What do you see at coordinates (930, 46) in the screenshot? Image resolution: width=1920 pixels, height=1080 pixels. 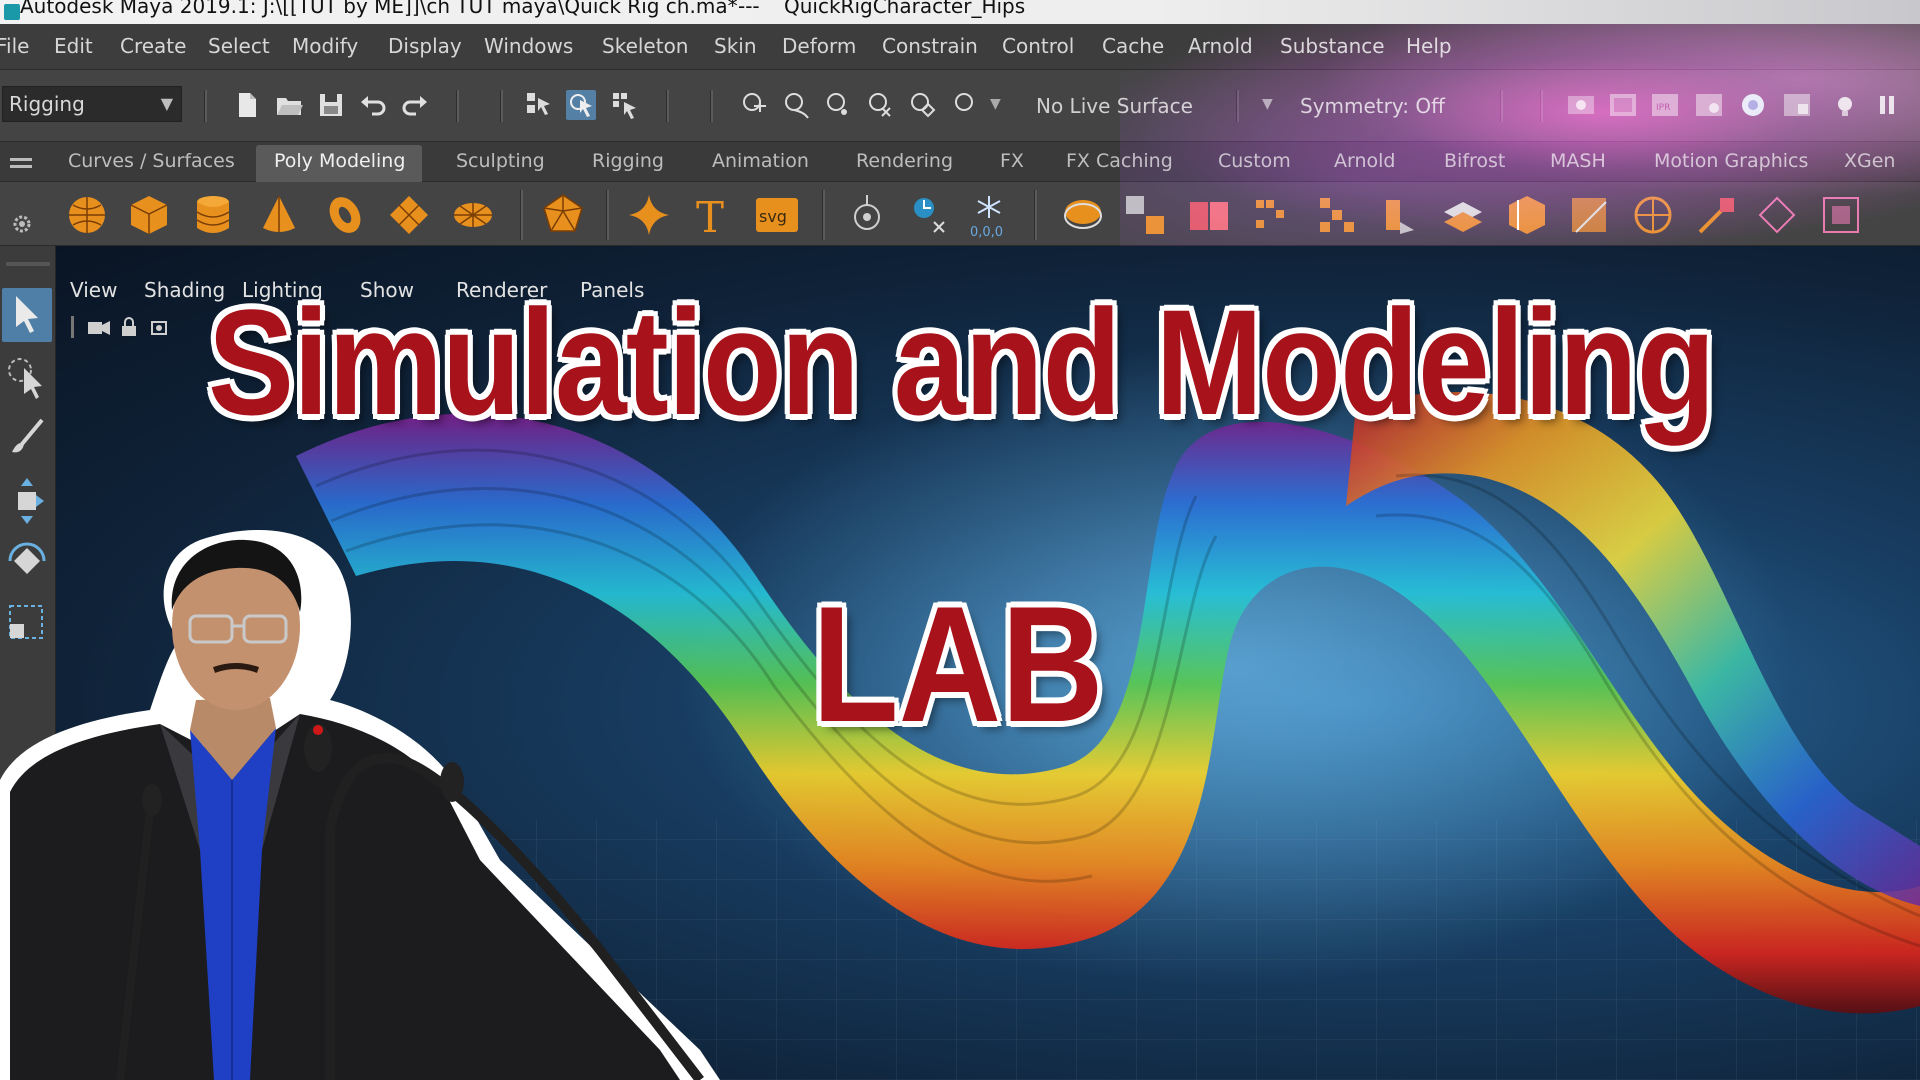 I see `menu-constrain: Constrain` at bounding box center [930, 46].